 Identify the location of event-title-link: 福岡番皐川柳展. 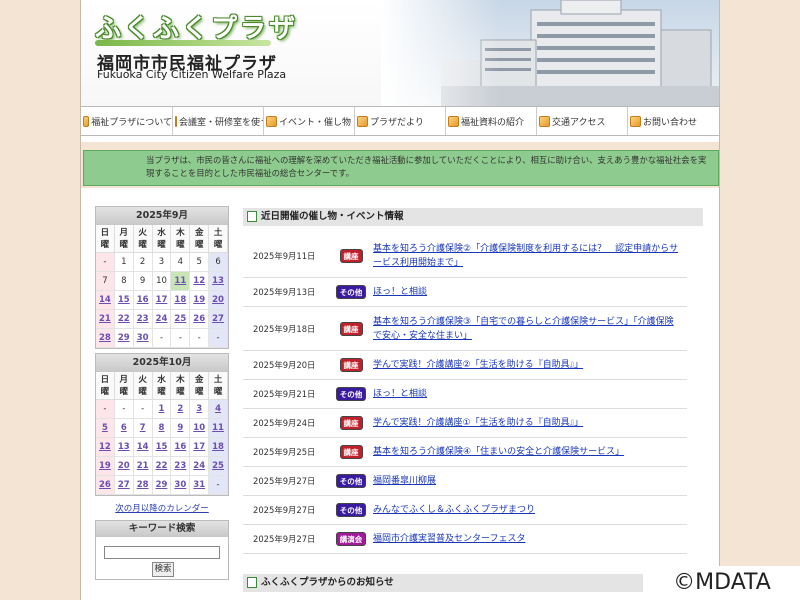
(529, 481).